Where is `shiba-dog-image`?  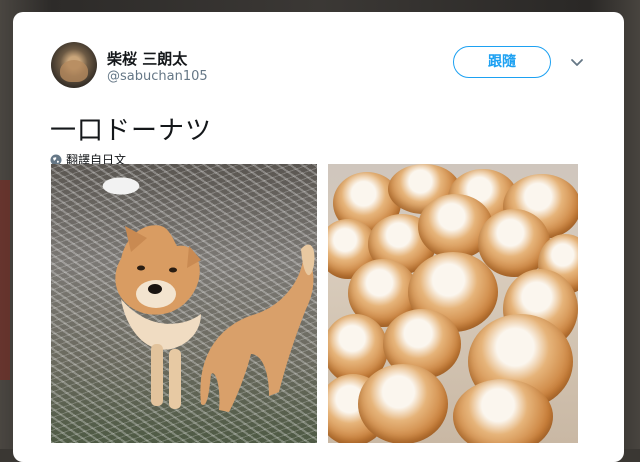 shiba-dog-image is located at coordinates (215, 318).